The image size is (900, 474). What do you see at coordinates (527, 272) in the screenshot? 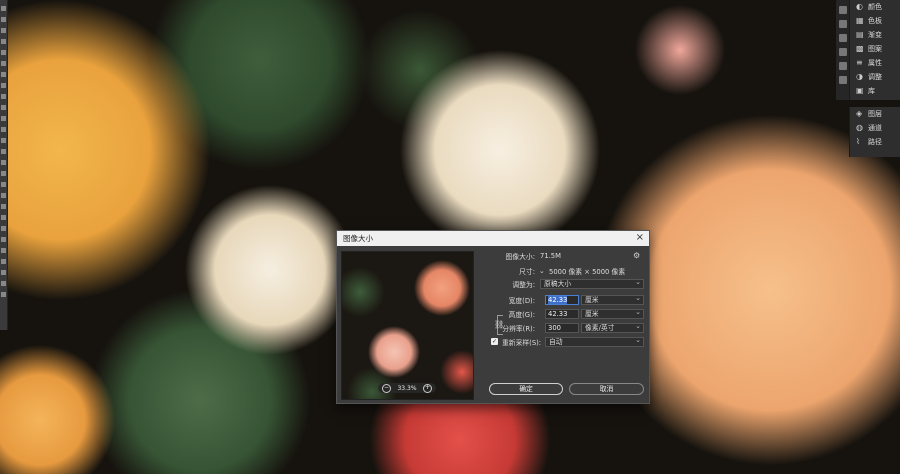
I see `dimensions-label: 尺寸:` at bounding box center [527, 272].